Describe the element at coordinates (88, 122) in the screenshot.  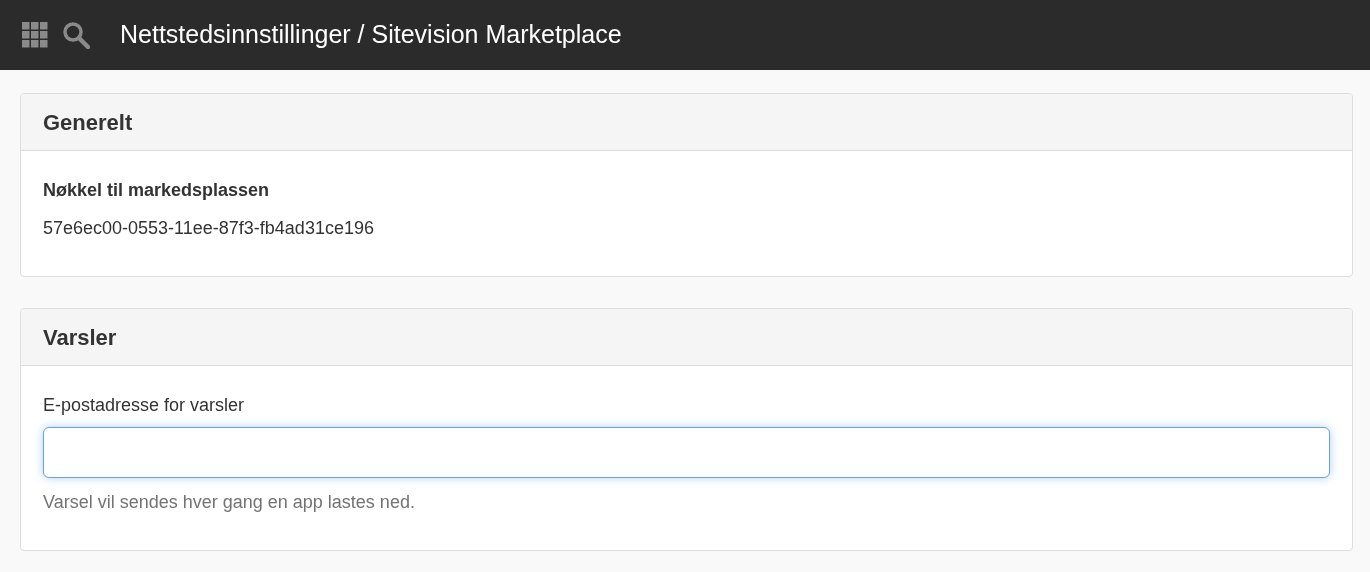
I see `panel-title: Generelt` at that location.